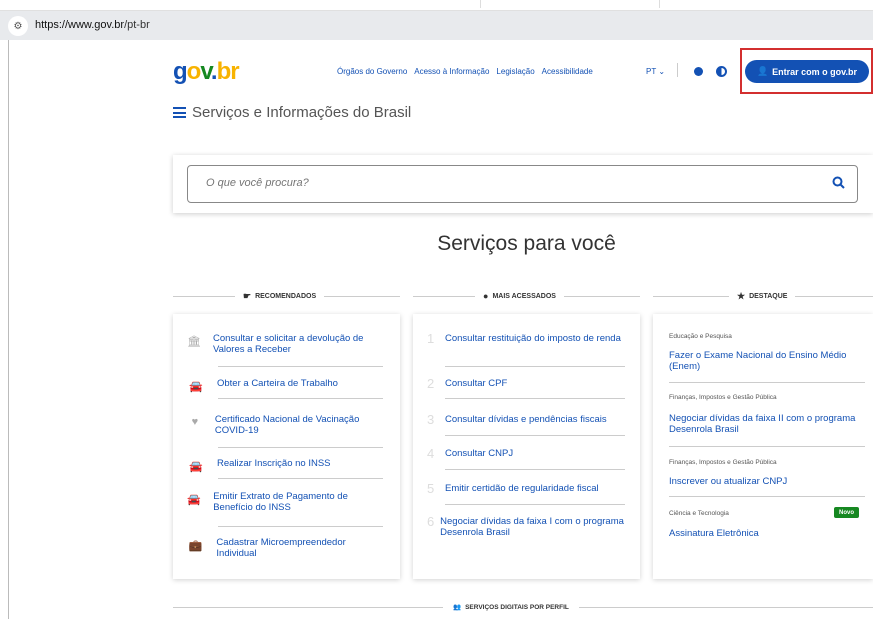  Describe the element at coordinates (372, 71) in the screenshot. I see `nav-orgaos-do-governo: Órgãos do Governo` at that location.